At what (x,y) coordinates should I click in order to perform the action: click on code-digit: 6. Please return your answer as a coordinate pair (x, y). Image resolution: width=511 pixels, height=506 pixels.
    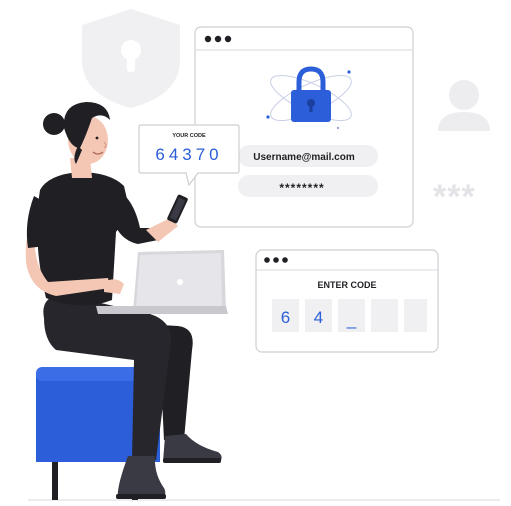
    Looking at the image, I should click on (285, 317).